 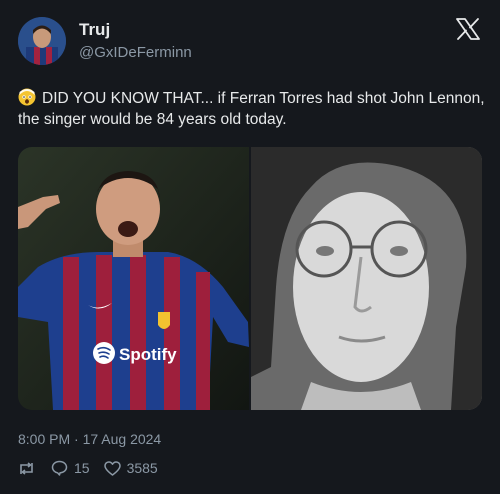 I want to click on like-count: 3585, so click(x=142, y=468).